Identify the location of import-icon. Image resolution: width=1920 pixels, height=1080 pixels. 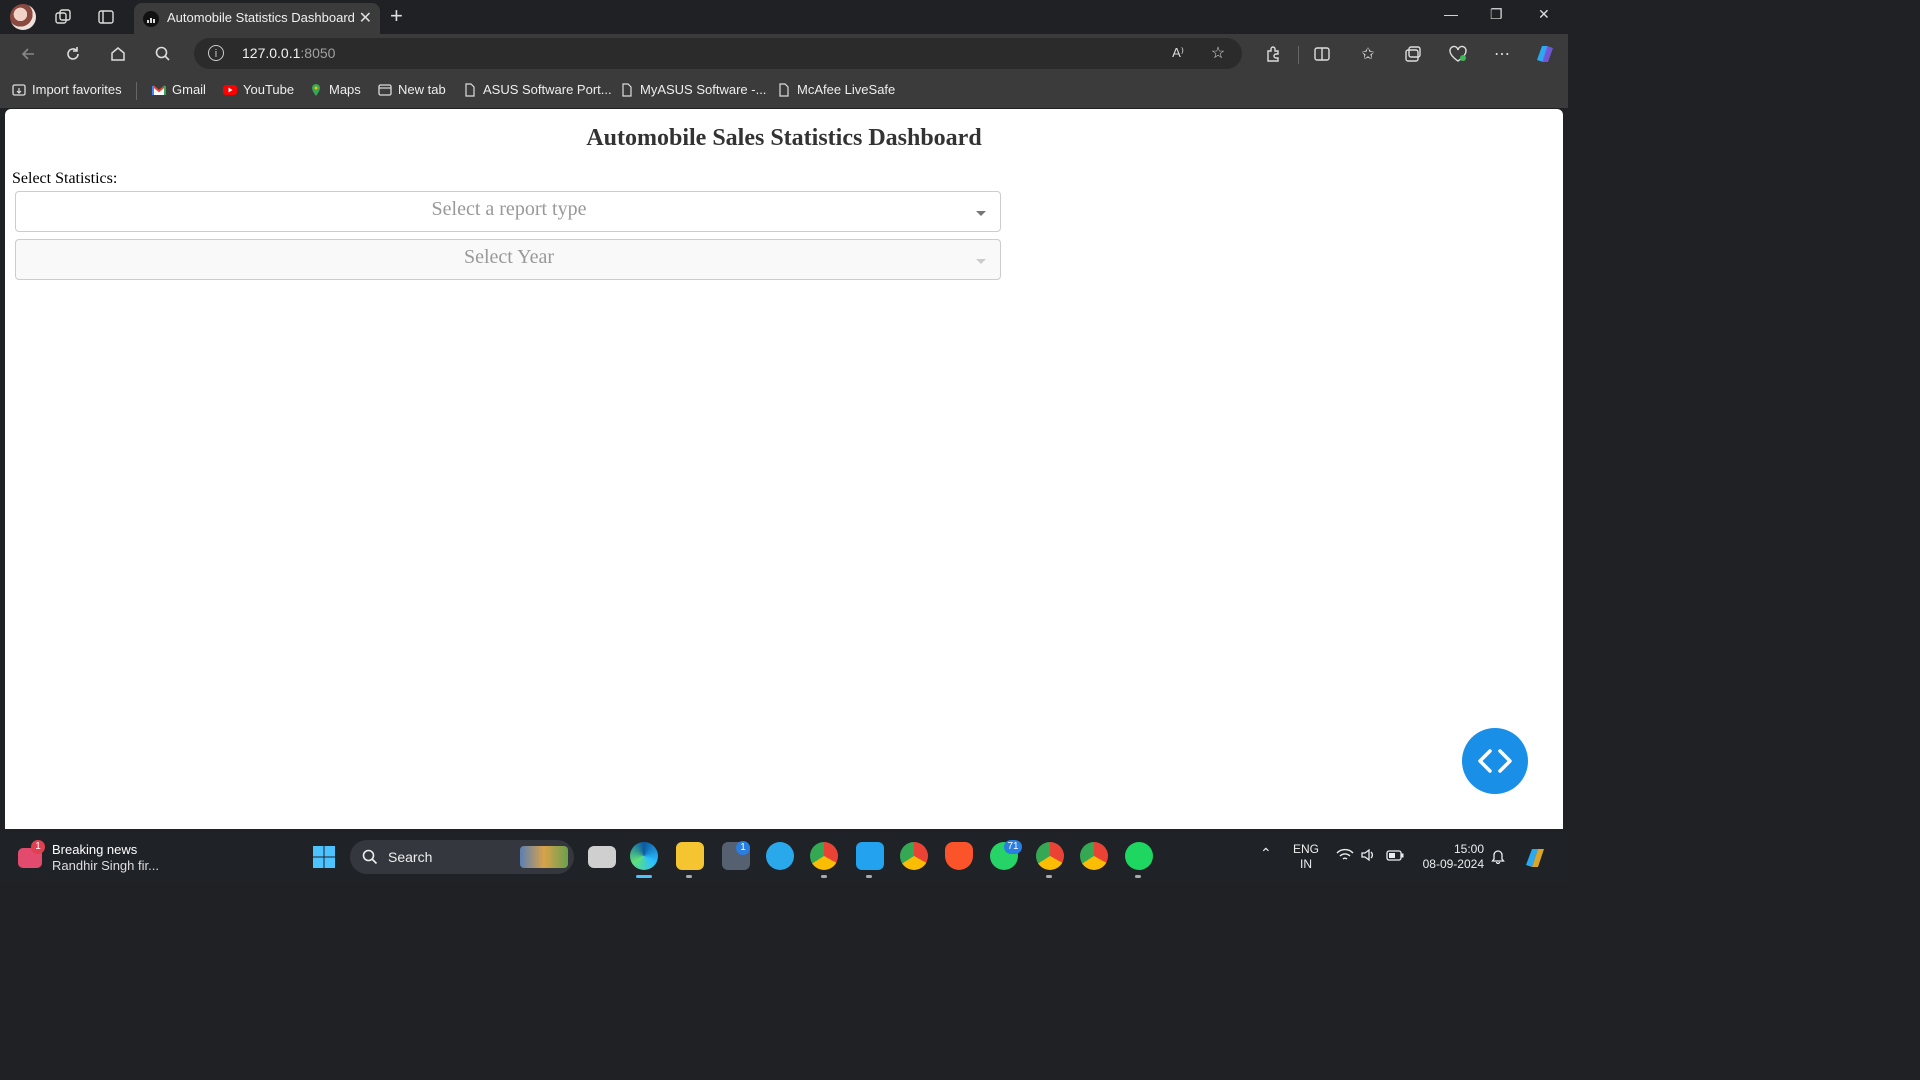
(19, 89).